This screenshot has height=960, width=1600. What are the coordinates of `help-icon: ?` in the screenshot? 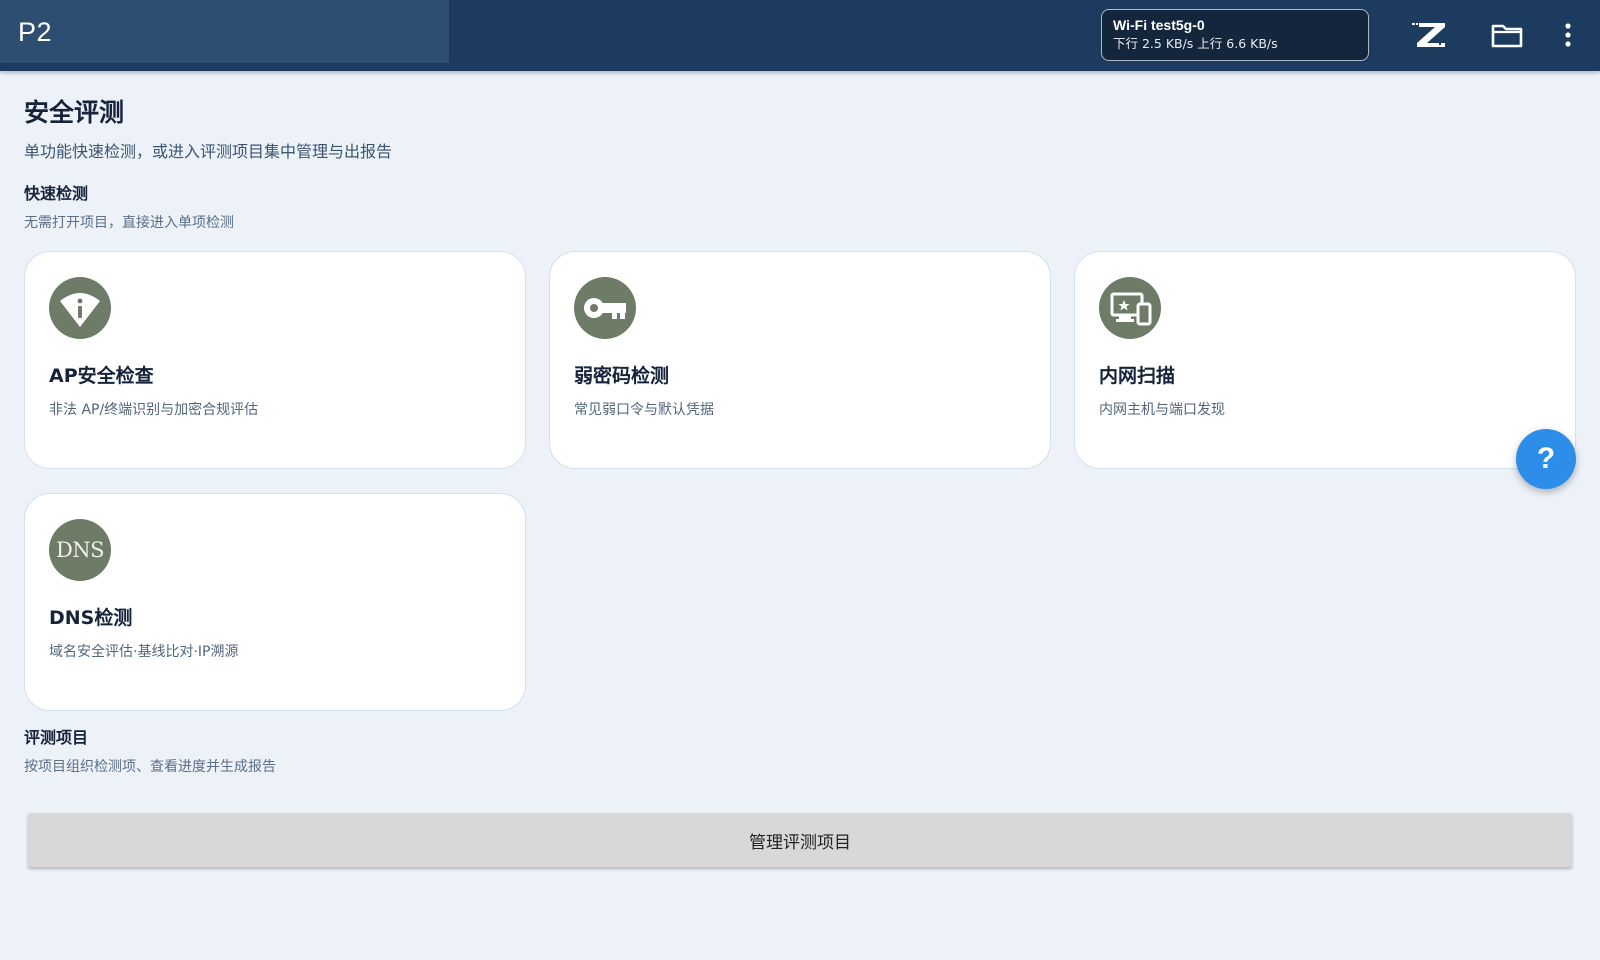 It's located at (1546, 458).